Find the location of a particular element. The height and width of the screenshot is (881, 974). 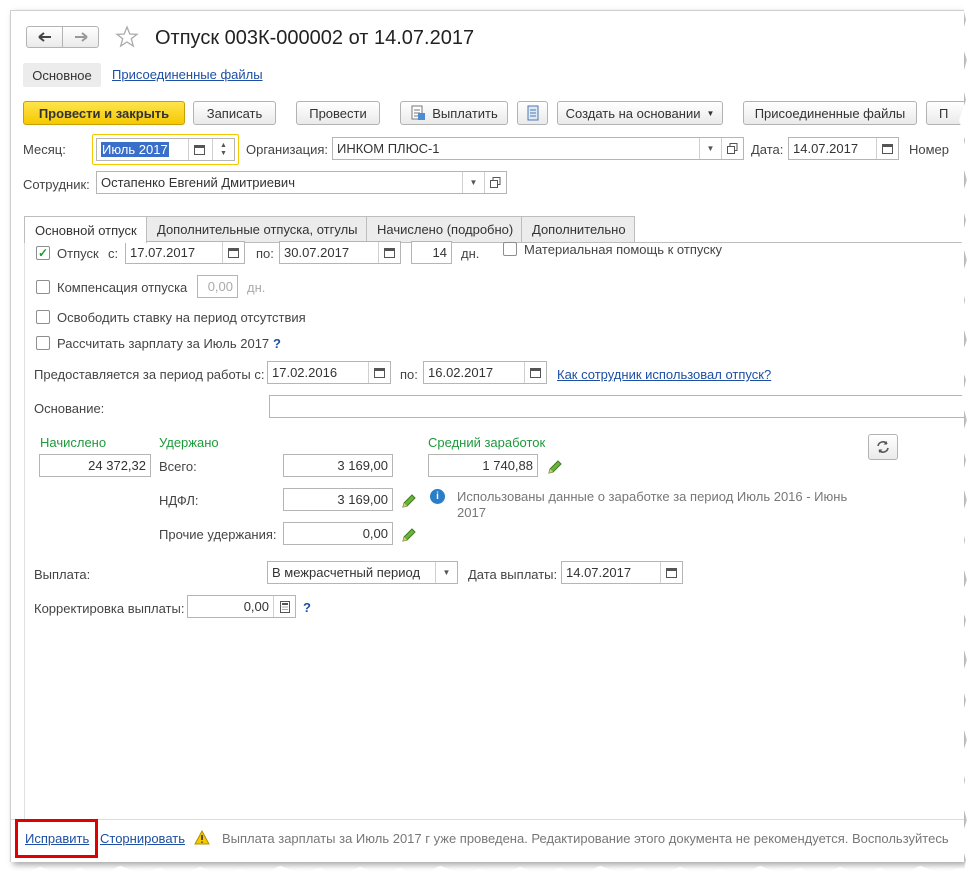

withheld-total-value: 3 169,00 is located at coordinates (338, 465).